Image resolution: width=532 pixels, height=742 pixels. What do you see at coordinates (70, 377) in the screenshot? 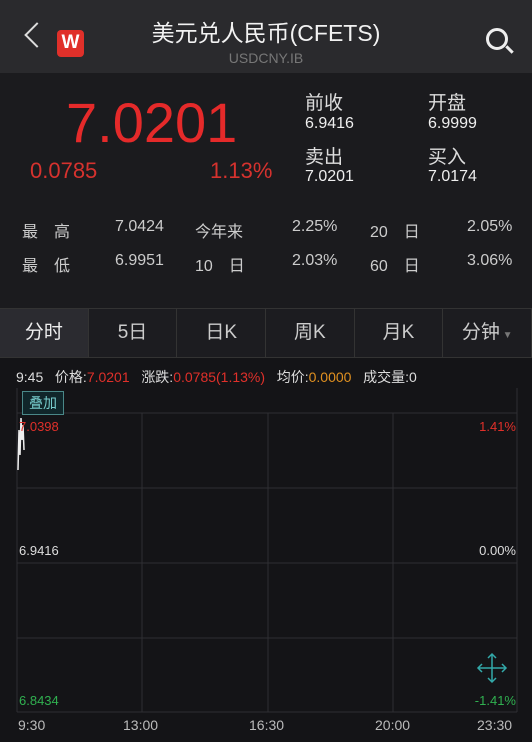
I see `info-price-label: 价格:` at bounding box center [70, 377].